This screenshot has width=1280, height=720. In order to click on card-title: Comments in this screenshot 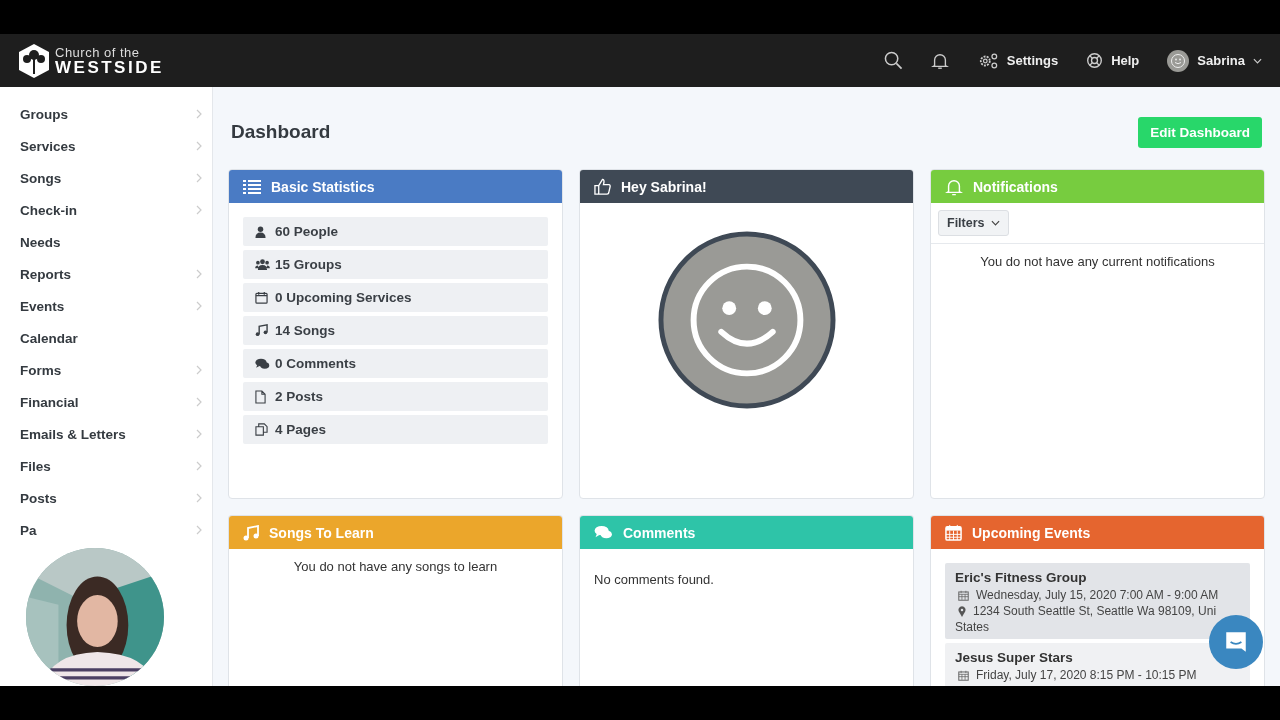, I will do `click(659, 532)`.